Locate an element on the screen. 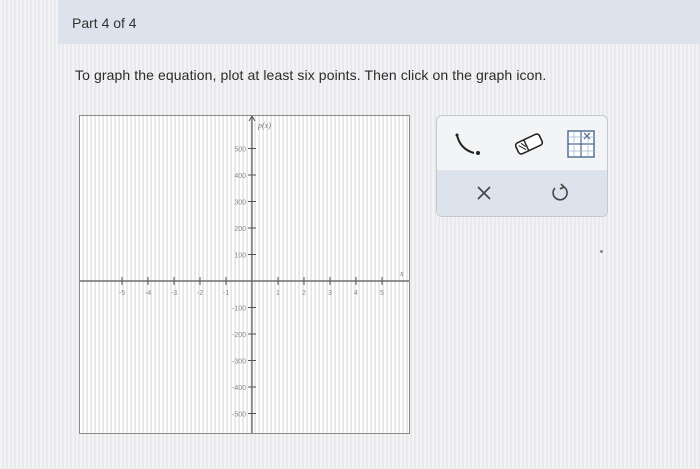 The height and width of the screenshot is (469, 700). curve-tool-button is located at coordinates (469, 144).